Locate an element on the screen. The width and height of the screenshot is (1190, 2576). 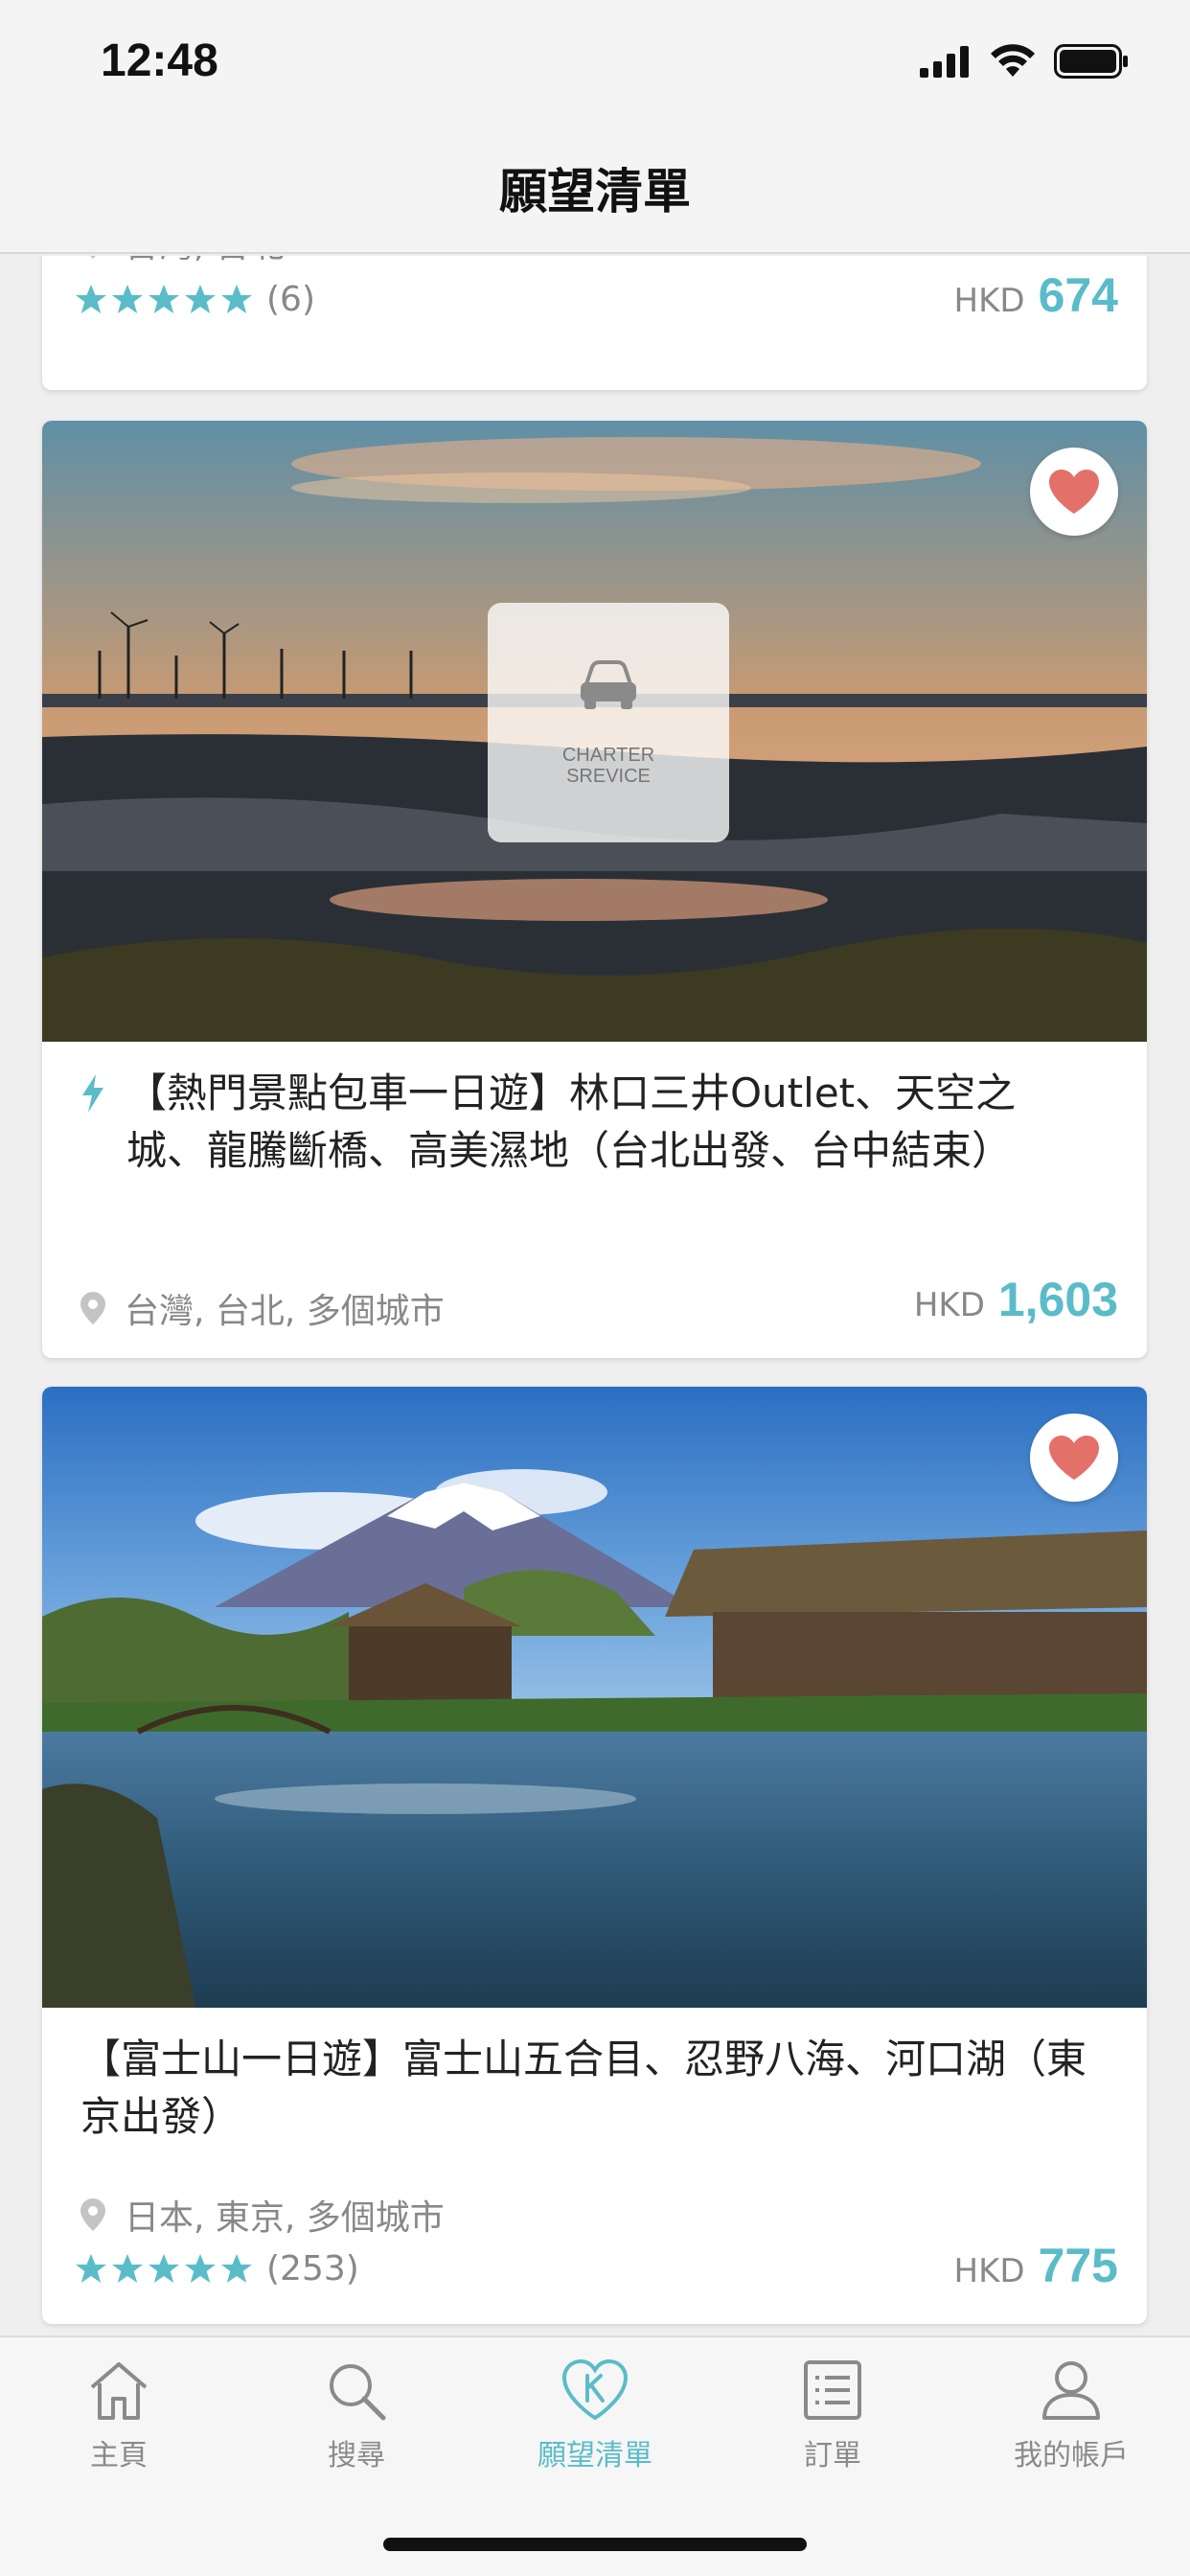
tab-label: 搜尋 is located at coordinates (357, 2455).